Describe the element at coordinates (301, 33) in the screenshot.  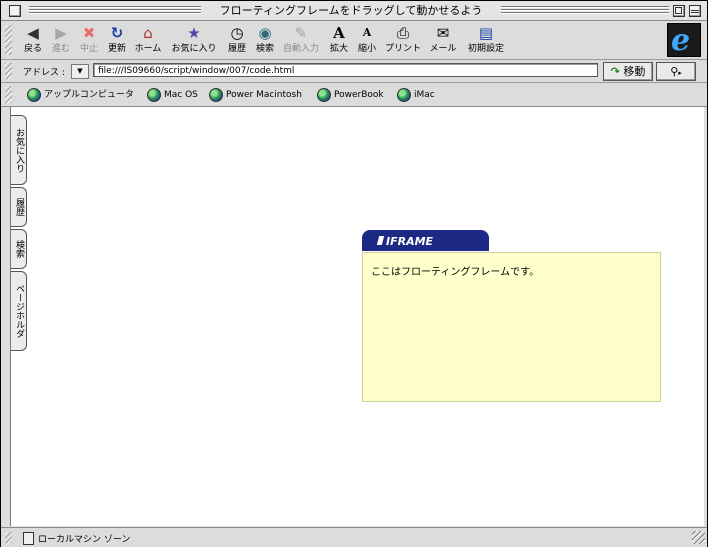
I see `autofill-icon: ✎` at that location.